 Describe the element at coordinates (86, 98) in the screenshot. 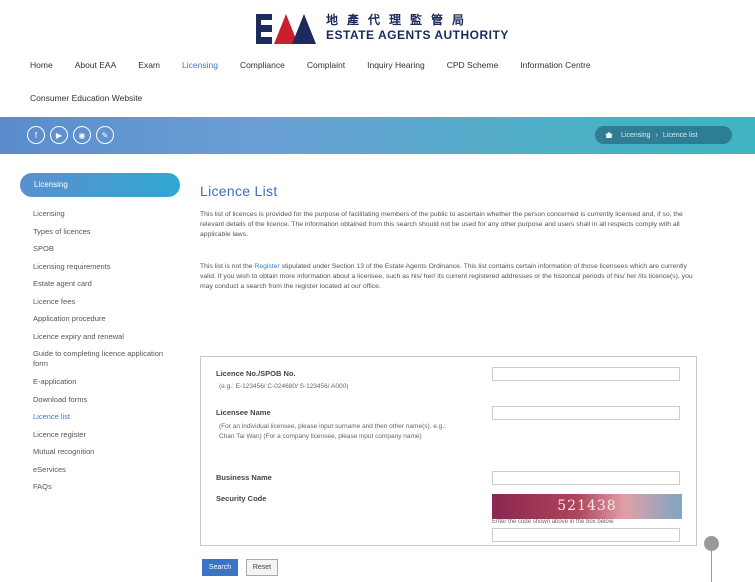

I see `nav-consumer-education: Consumer Education Website` at that location.